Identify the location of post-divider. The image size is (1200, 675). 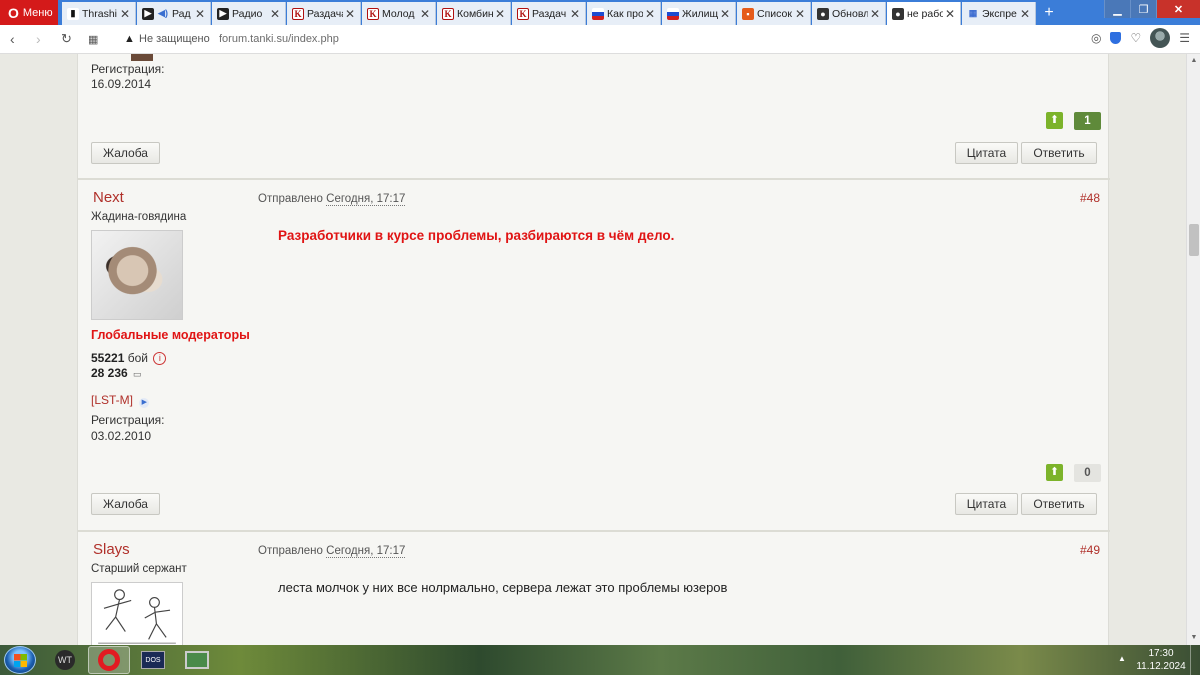
(594, 531).